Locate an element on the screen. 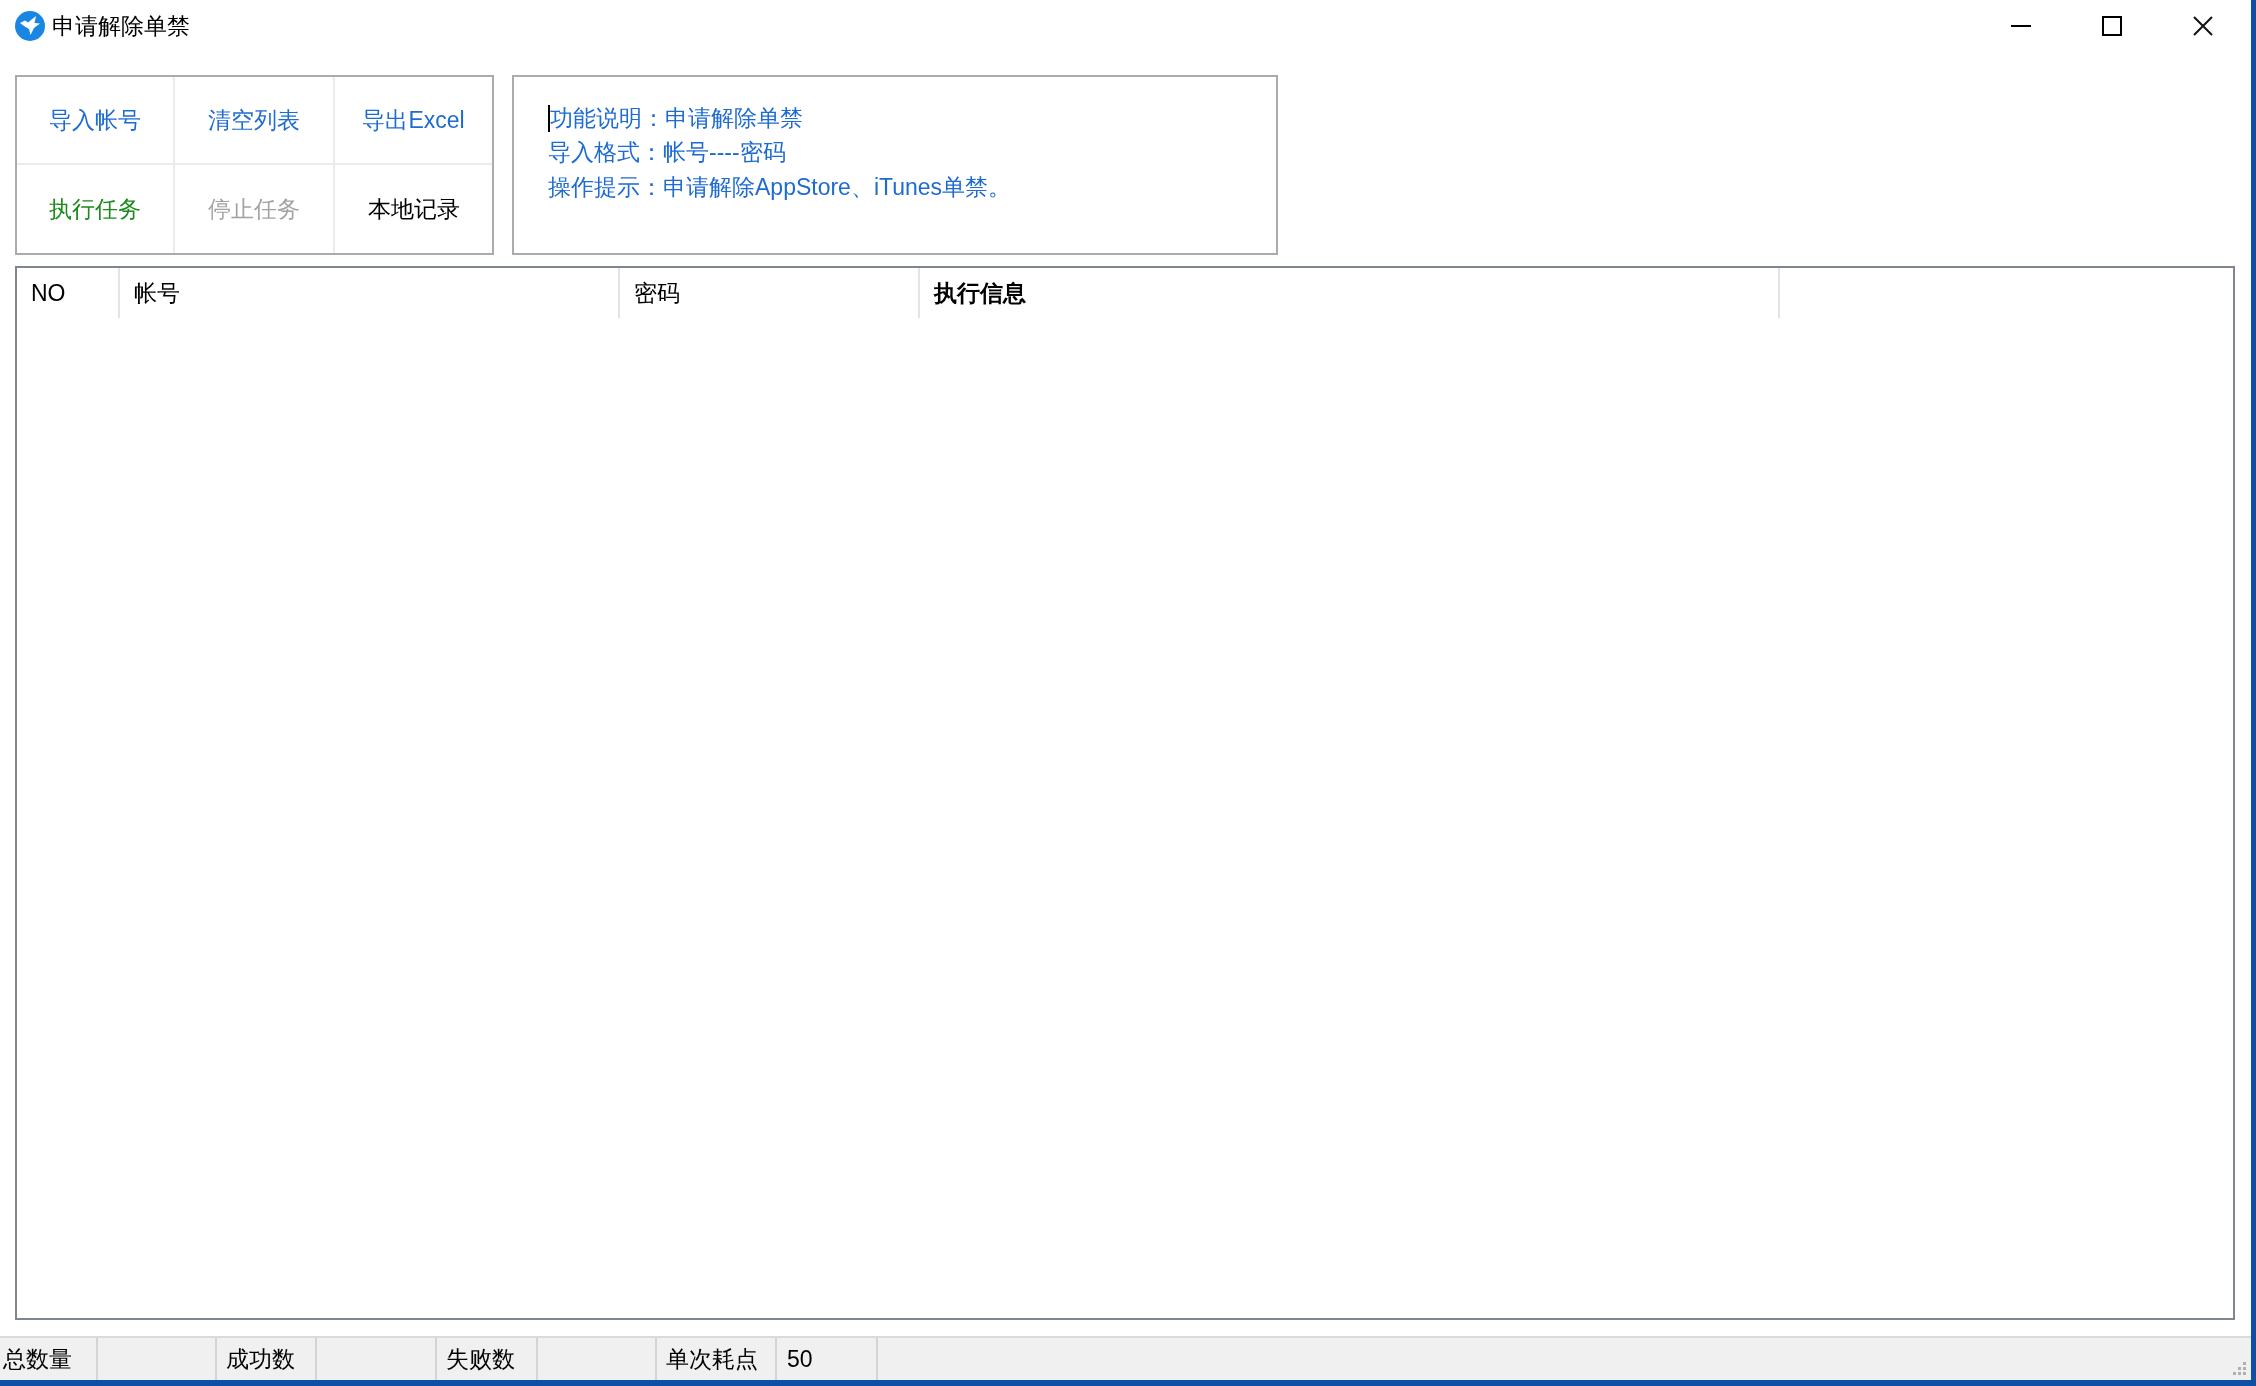 Image resolution: width=2256 pixels, height=1386 pixels. toolbar-button: 导入帐号 is located at coordinates (96, 121).